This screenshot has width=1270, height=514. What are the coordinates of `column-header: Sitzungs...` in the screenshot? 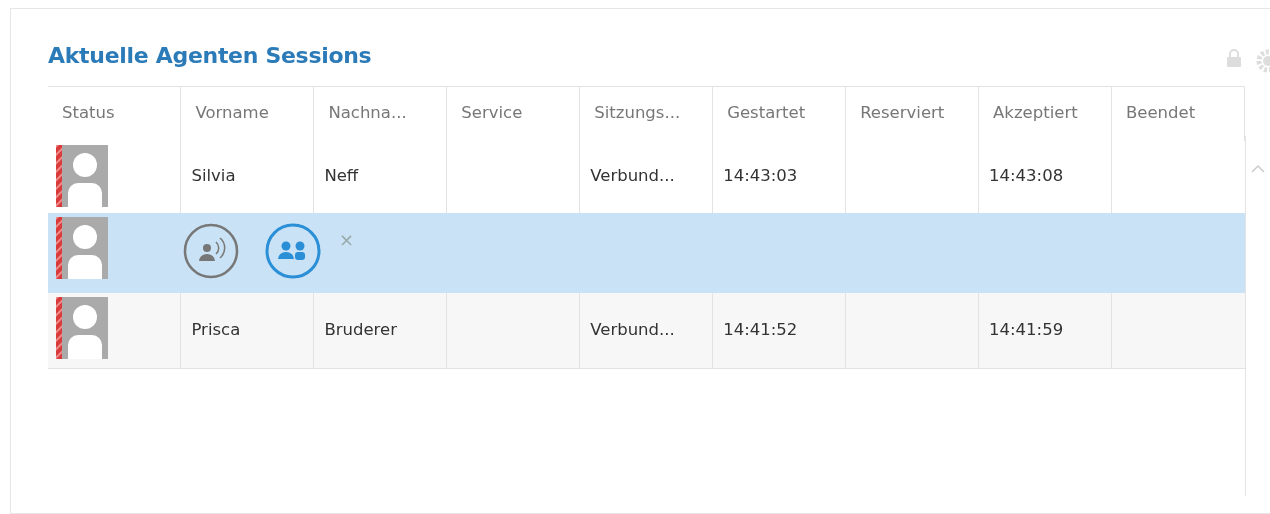 It's located at (646, 113).